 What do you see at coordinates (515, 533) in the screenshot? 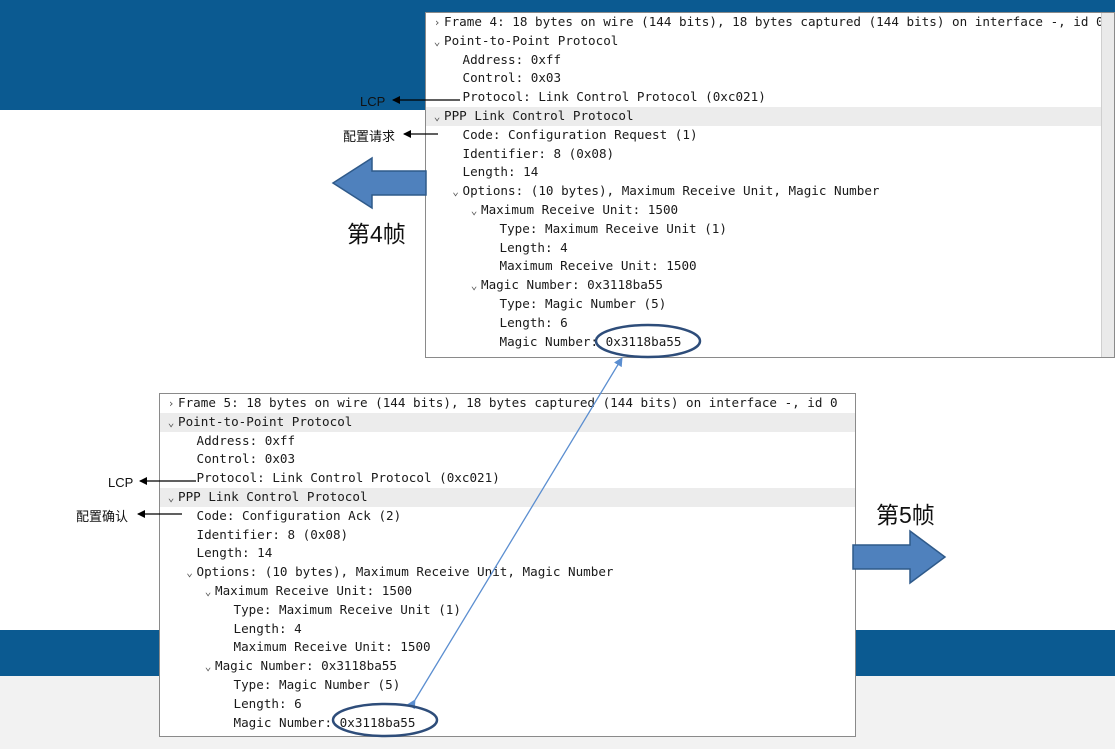
I see `magic-number-connector` at bounding box center [515, 533].